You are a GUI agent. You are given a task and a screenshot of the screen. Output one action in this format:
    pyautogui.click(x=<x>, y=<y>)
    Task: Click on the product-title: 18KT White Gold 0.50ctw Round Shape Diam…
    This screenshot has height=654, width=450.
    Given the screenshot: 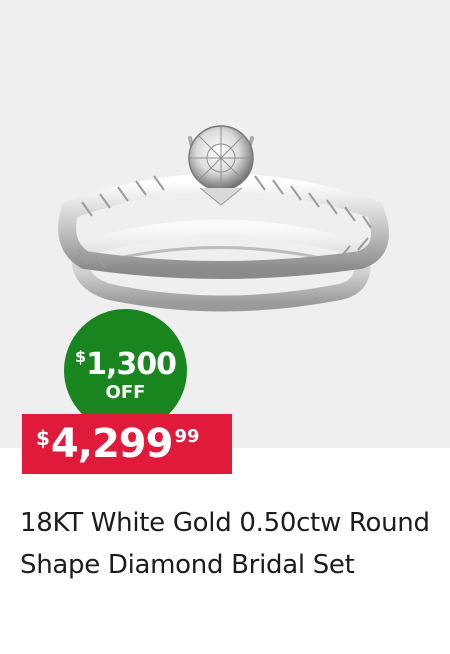 What is the action you would take?
    pyautogui.click(x=227, y=544)
    